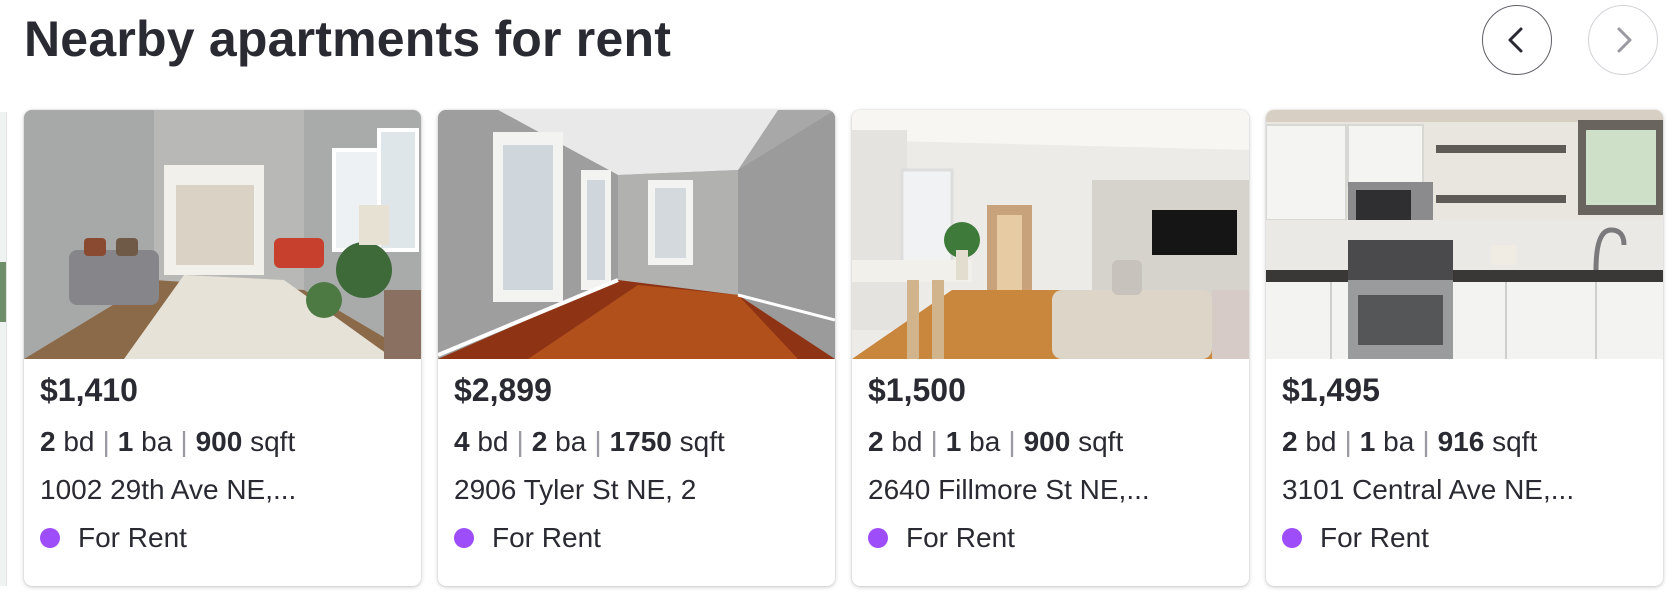 The image size is (1680, 600). What do you see at coordinates (89, 390) in the screenshot?
I see `listing-price: $1,410` at bounding box center [89, 390].